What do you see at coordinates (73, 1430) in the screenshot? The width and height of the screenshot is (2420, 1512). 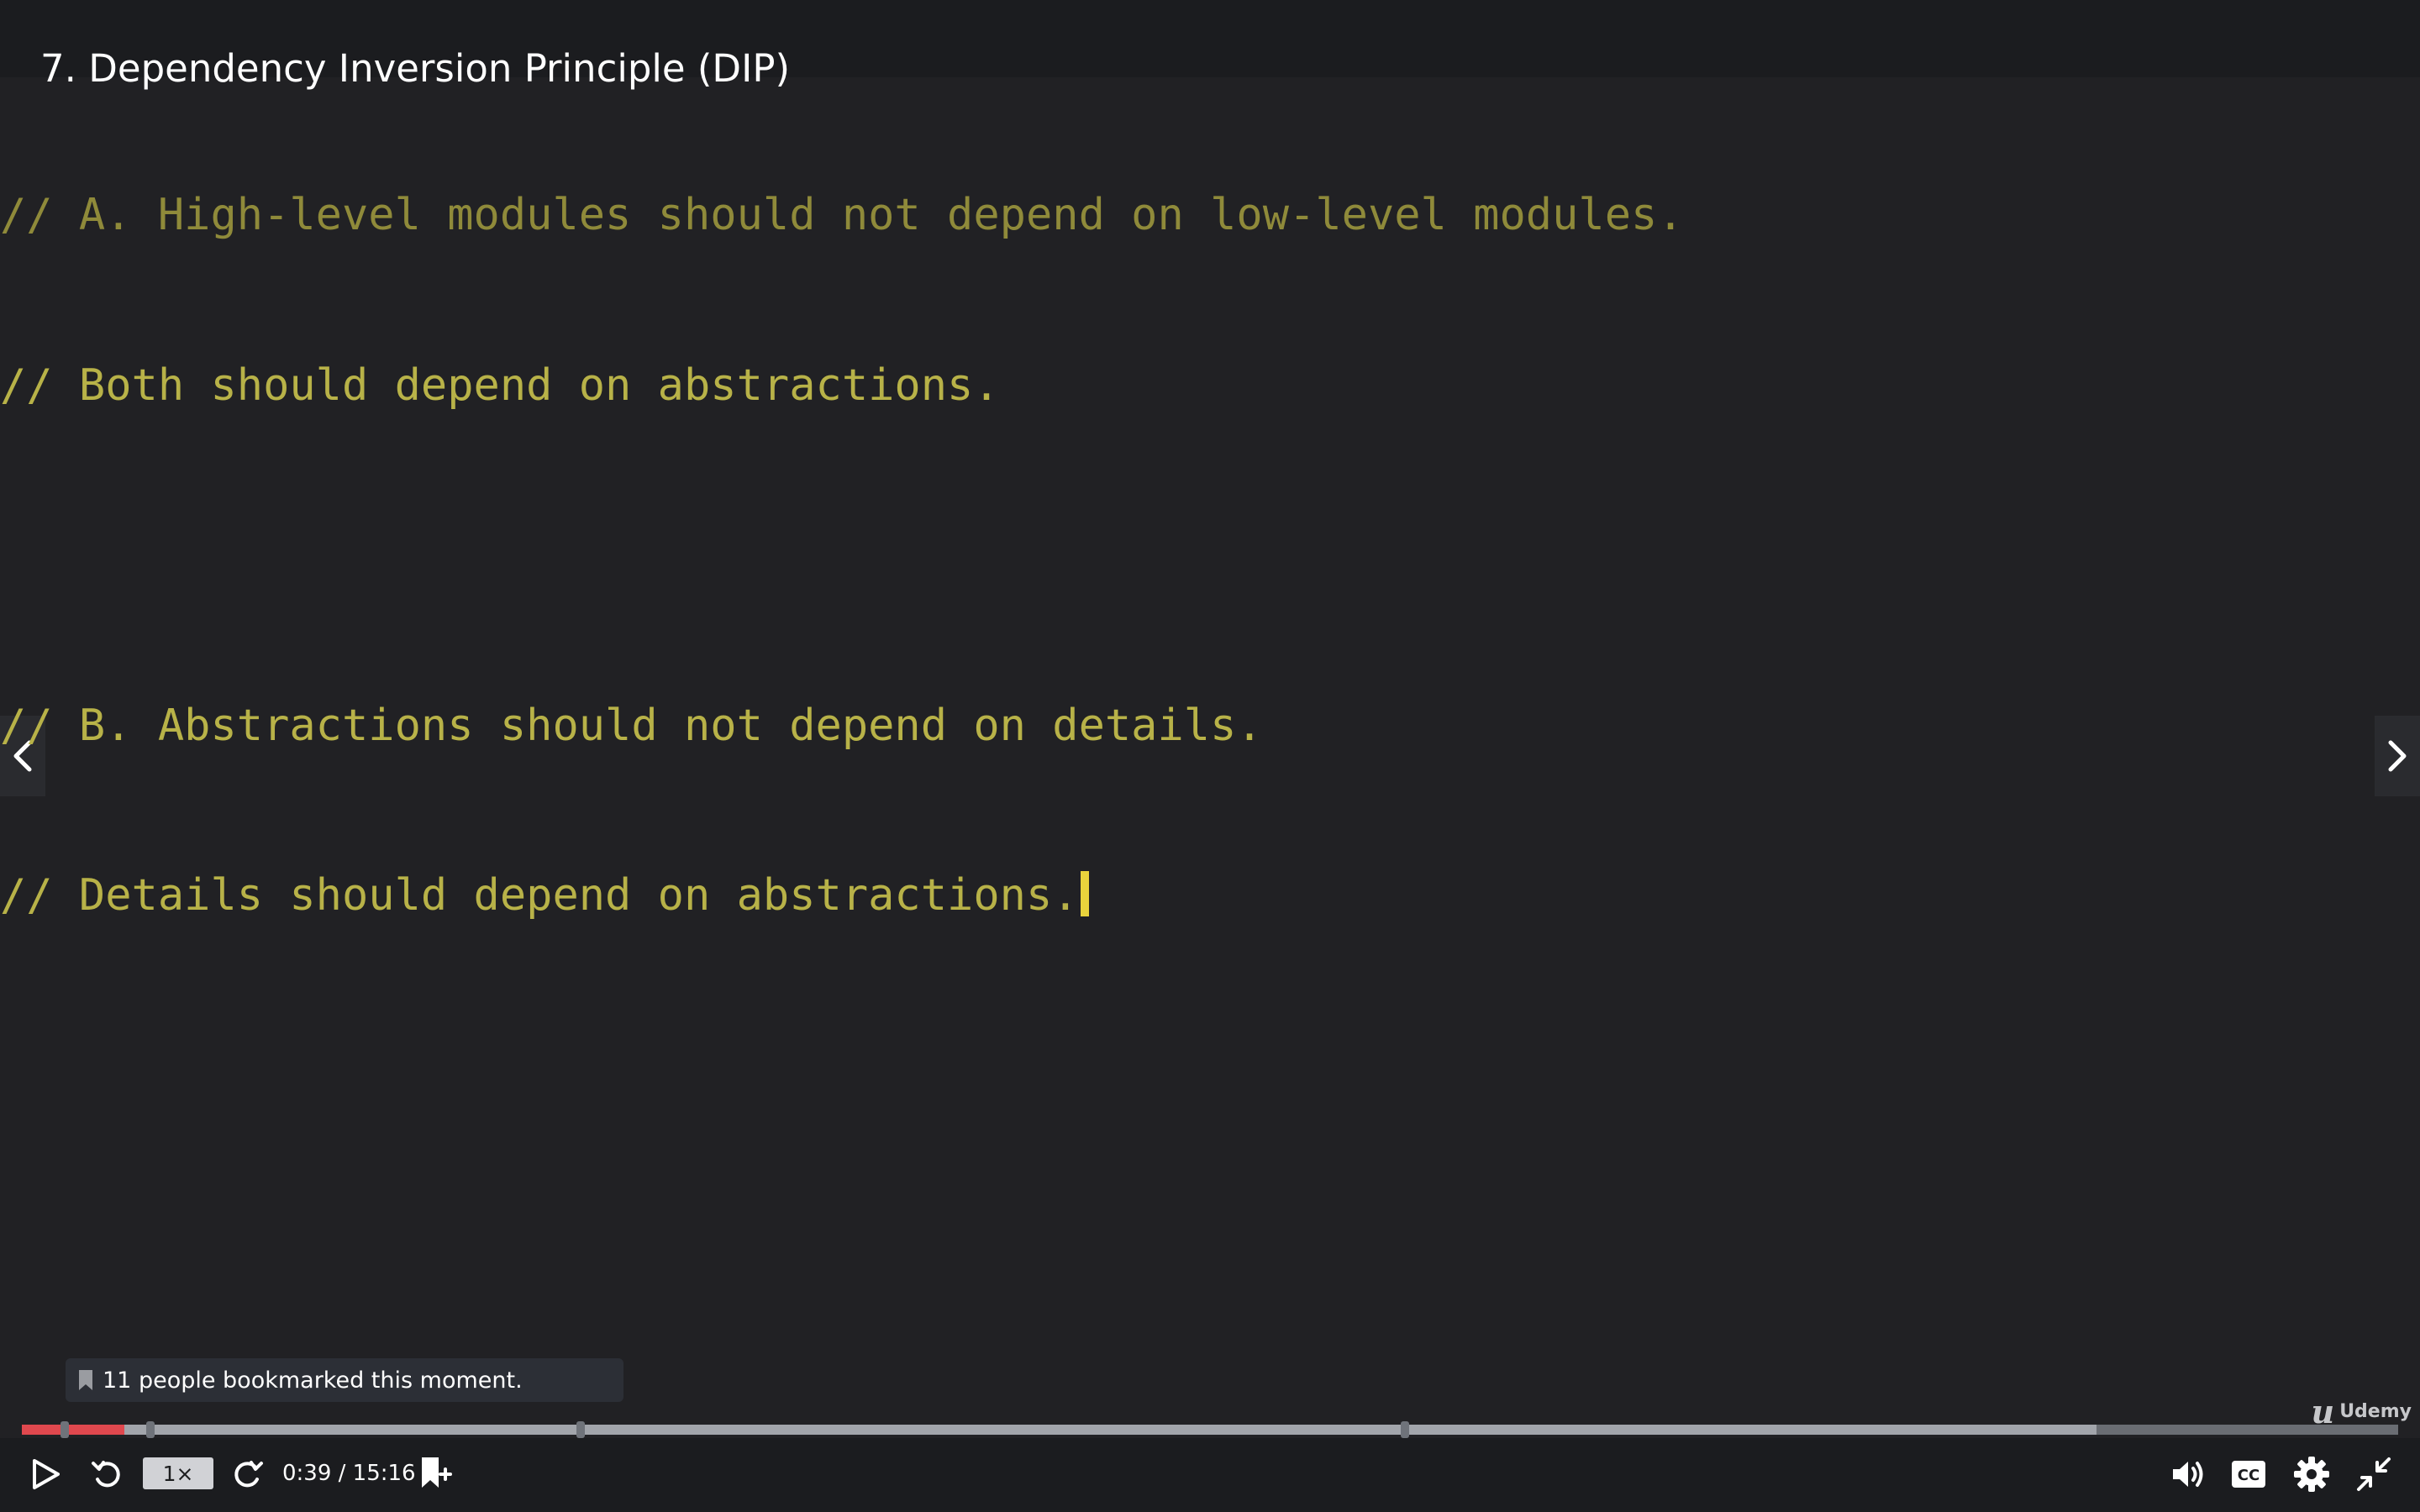 I see `progress-played` at bounding box center [73, 1430].